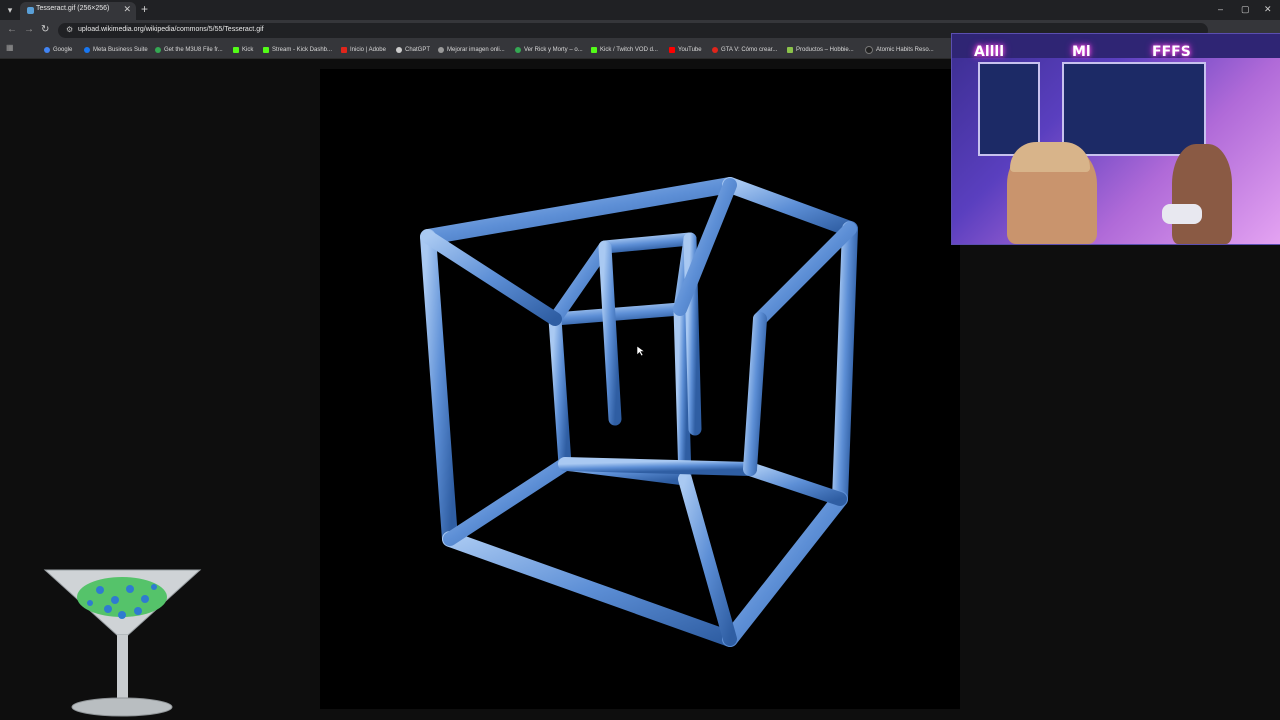 Image resolution: width=1280 pixels, height=720 pixels. I want to click on tab-tesseract: Tesseract.gif (256×256) ✕, so click(78, 11).